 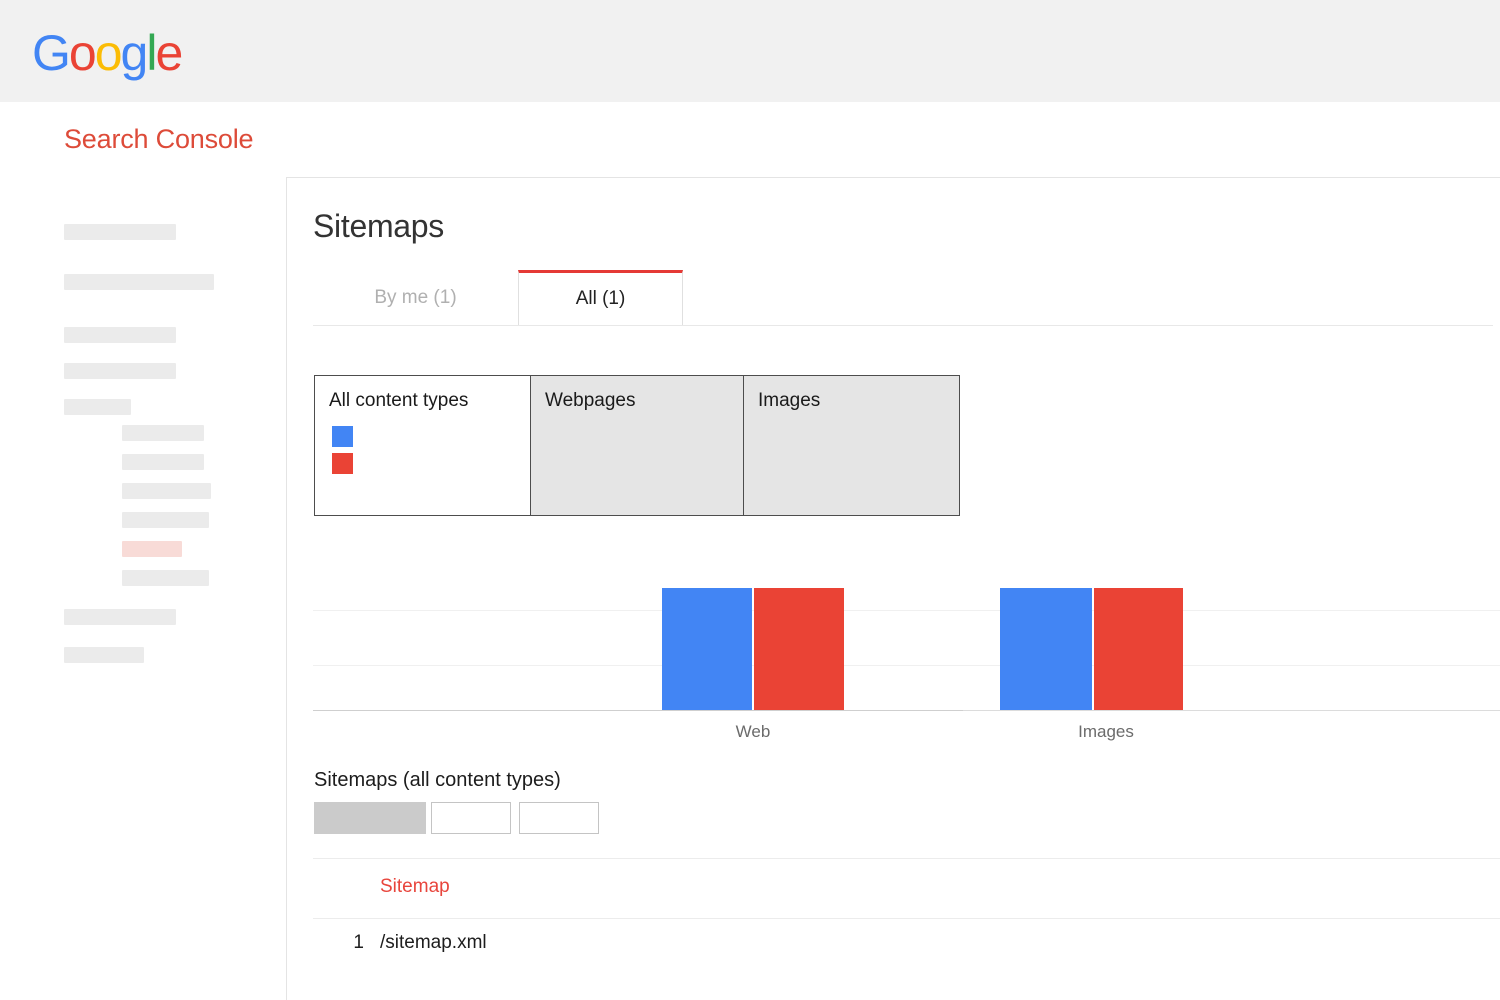 I want to click on logo-letter-g1: G, so click(x=51, y=53).